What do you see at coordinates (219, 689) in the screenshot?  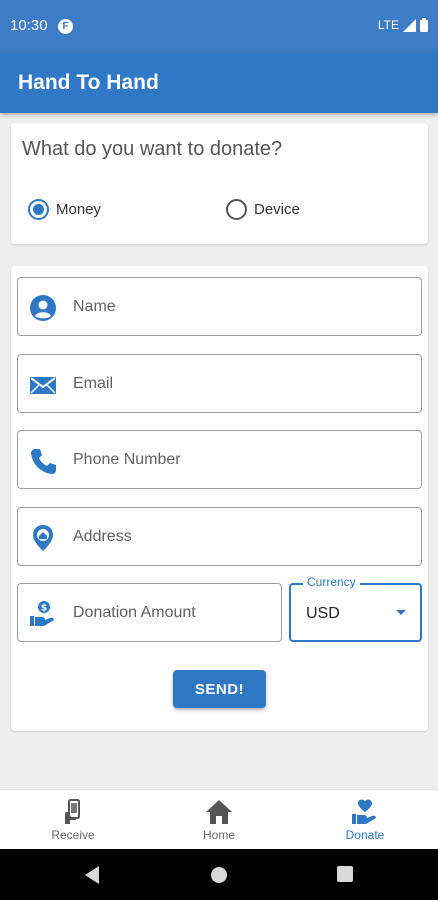 I see `send-button: SEND!` at bounding box center [219, 689].